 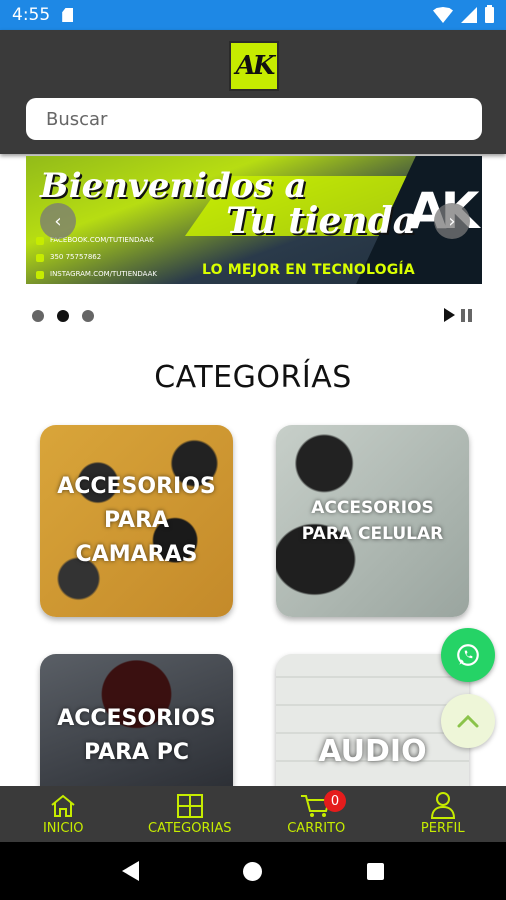 I want to click on home-icon, so click(x=63, y=805).